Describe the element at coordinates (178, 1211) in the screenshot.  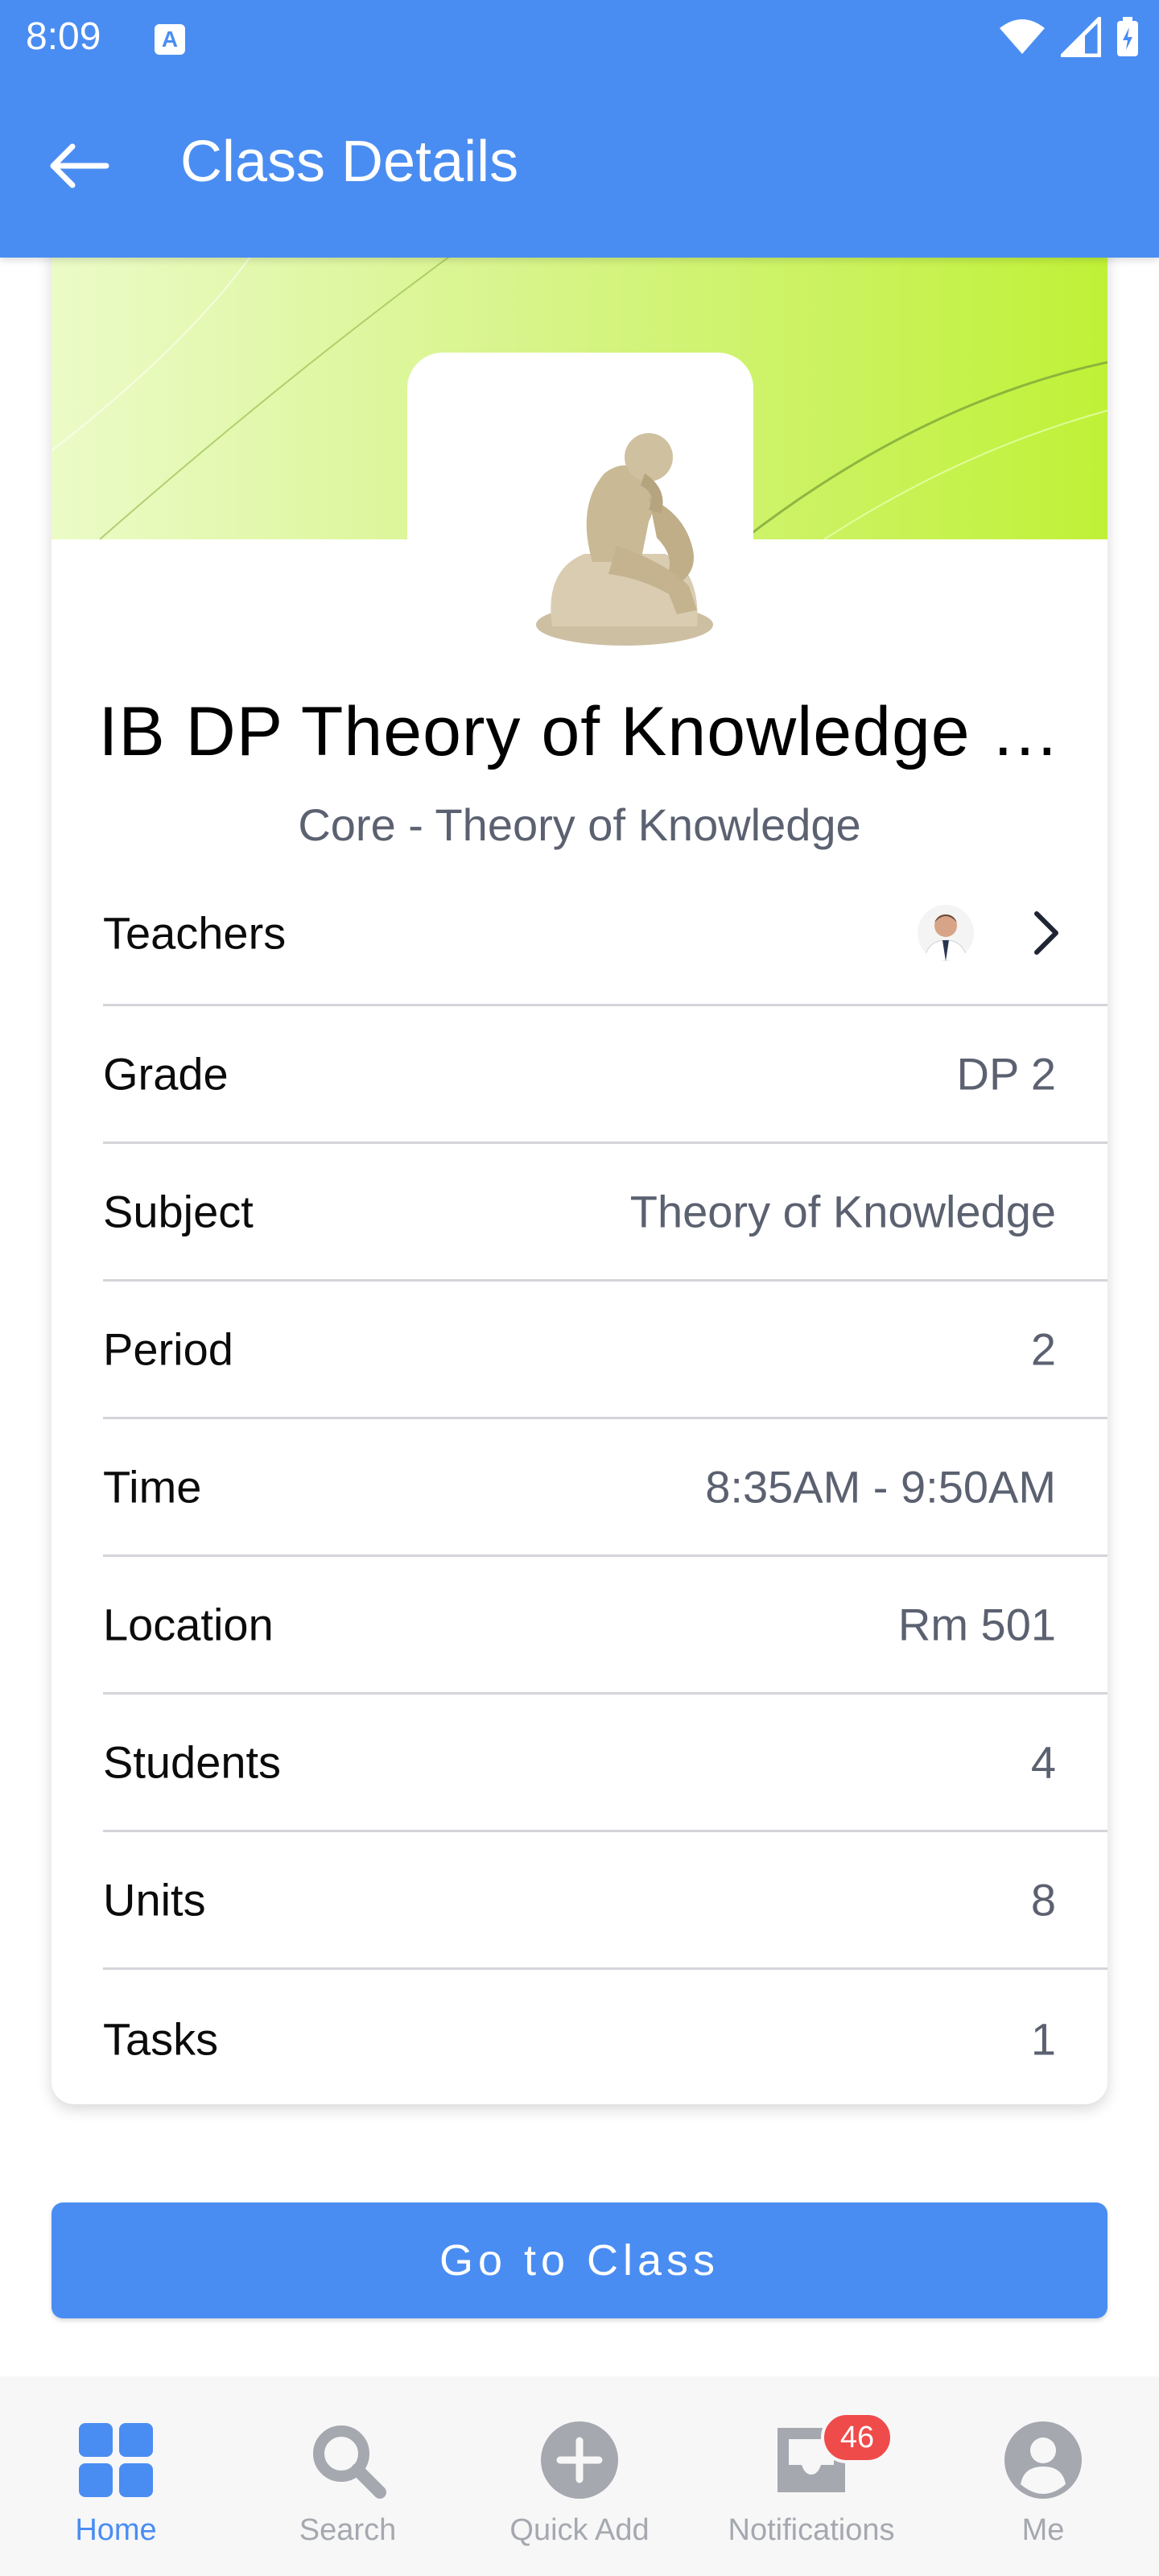
I see `detail-label: Subject` at that location.